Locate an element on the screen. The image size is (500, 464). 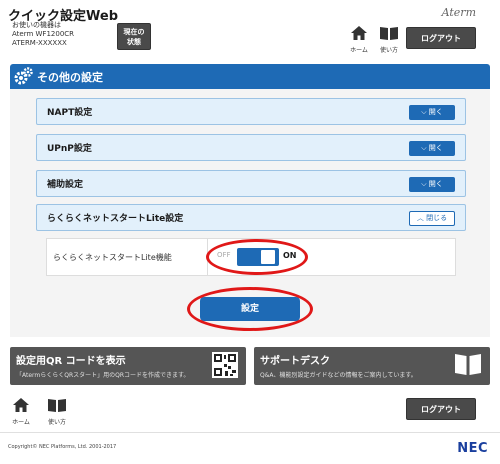
help-nav-button: 使い方 is located at coordinates (389, 39).